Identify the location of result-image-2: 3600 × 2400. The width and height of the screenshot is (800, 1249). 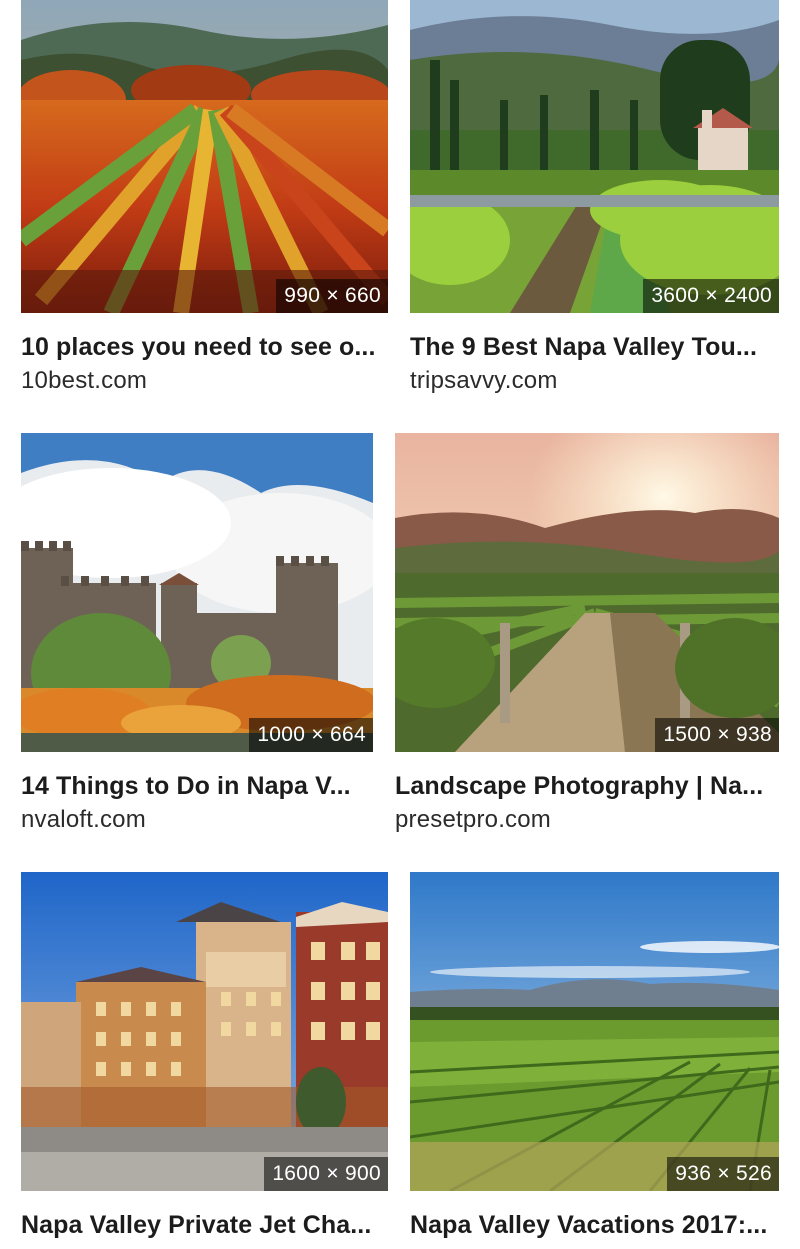
(594, 156).